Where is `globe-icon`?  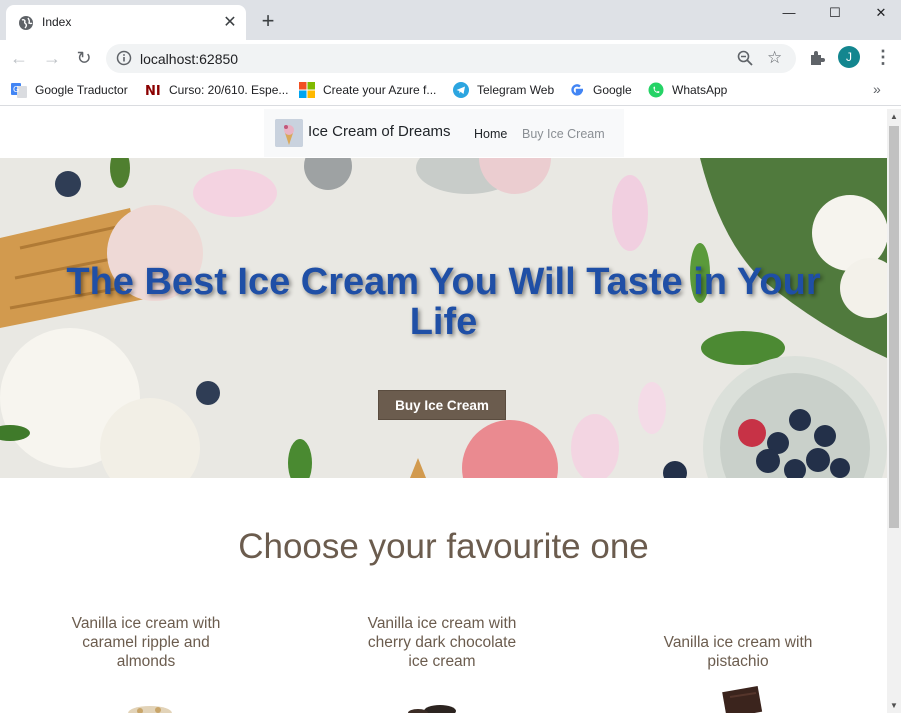 globe-icon is located at coordinates (26, 23).